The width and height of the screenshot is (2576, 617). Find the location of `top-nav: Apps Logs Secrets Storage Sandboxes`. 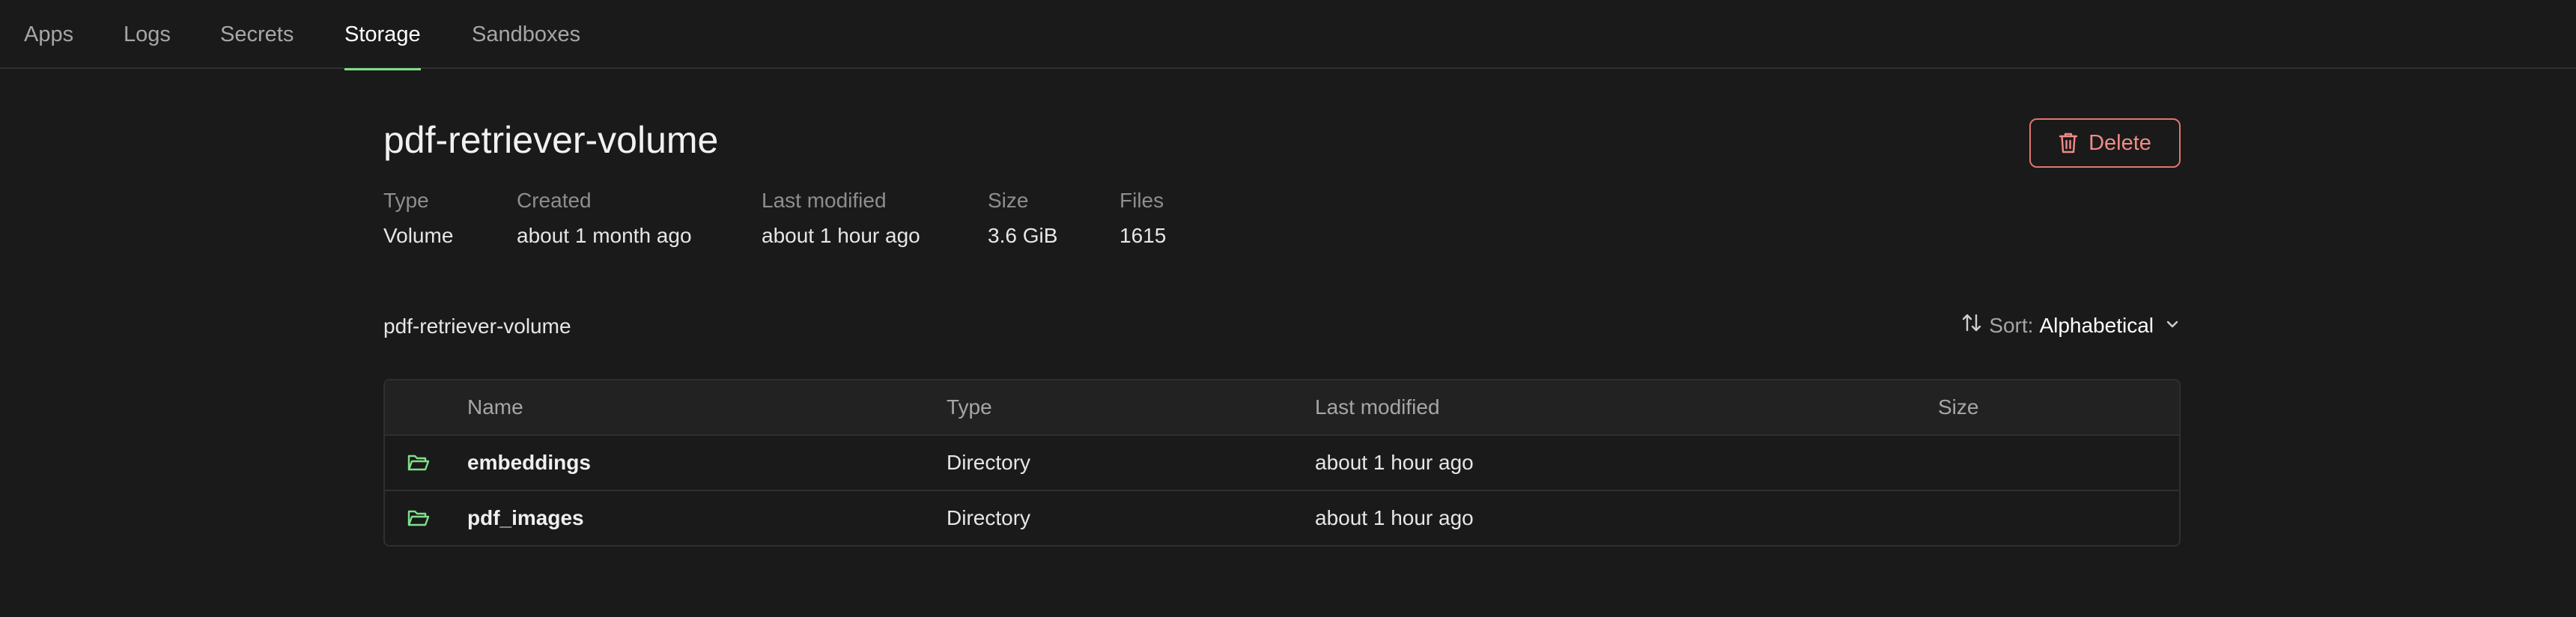

top-nav: Apps Logs Secrets Storage Sandboxes is located at coordinates (1288, 35).